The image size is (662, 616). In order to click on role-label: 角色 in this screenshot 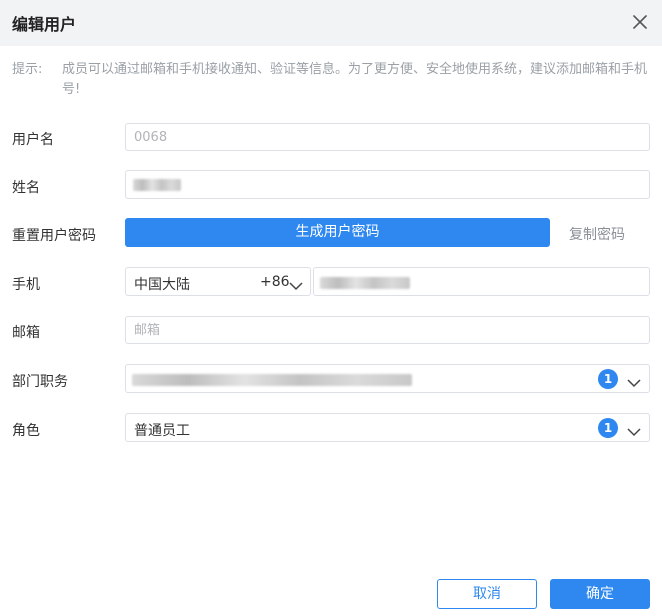, I will do `click(26, 431)`.